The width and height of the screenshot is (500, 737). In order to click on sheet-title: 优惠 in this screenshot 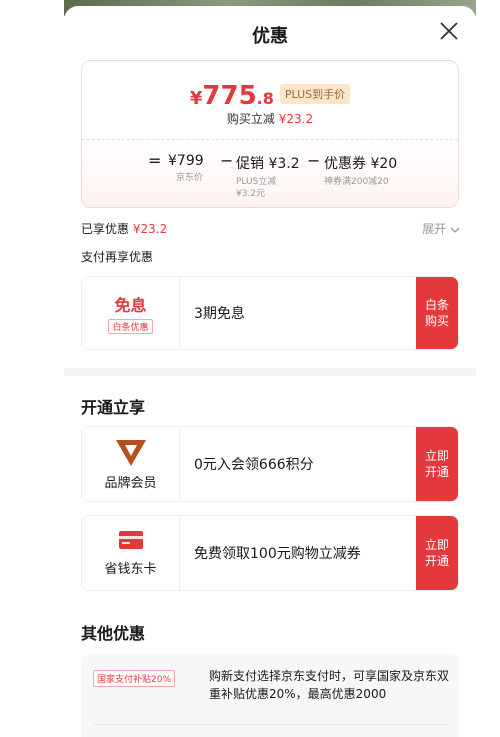, I will do `click(270, 36)`.